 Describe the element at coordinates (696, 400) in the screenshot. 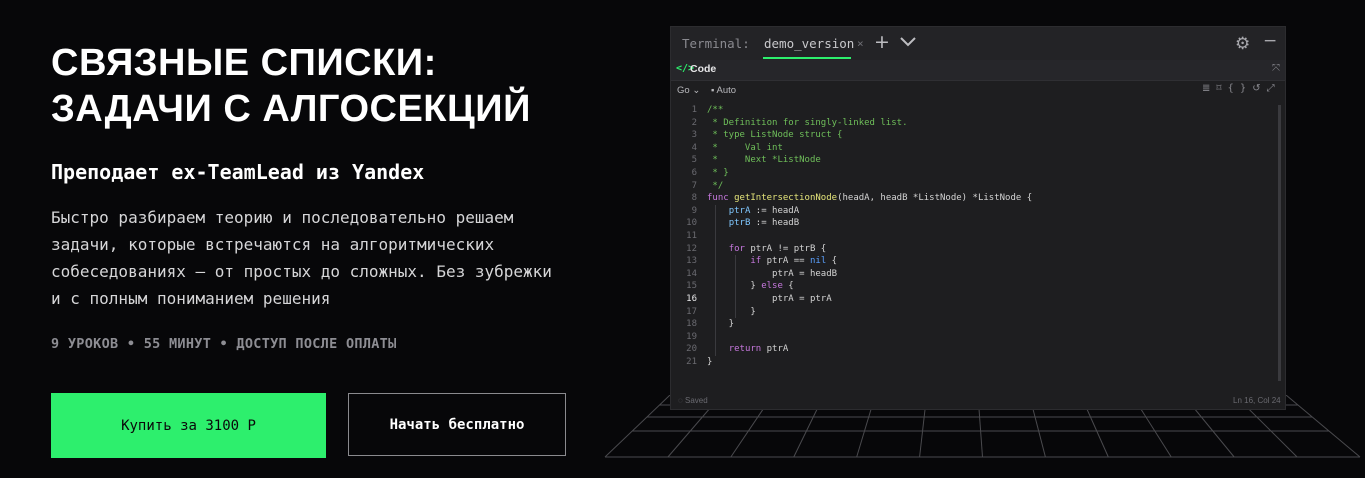

I see `saved-label: Saved` at that location.